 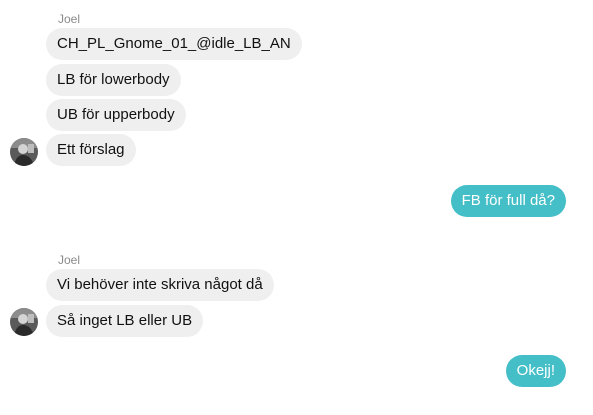 I want to click on incoming-message: Ett förslag, so click(x=91, y=150).